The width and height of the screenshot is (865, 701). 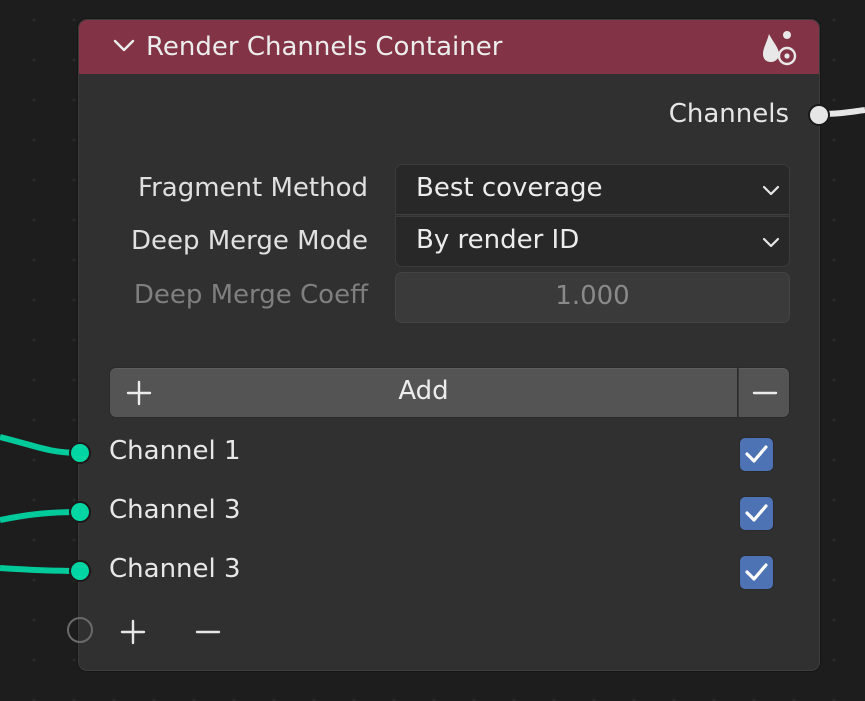 What do you see at coordinates (449, 456) in the screenshot?
I see `channel-row: Channel 1` at bounding box center [449, 456].